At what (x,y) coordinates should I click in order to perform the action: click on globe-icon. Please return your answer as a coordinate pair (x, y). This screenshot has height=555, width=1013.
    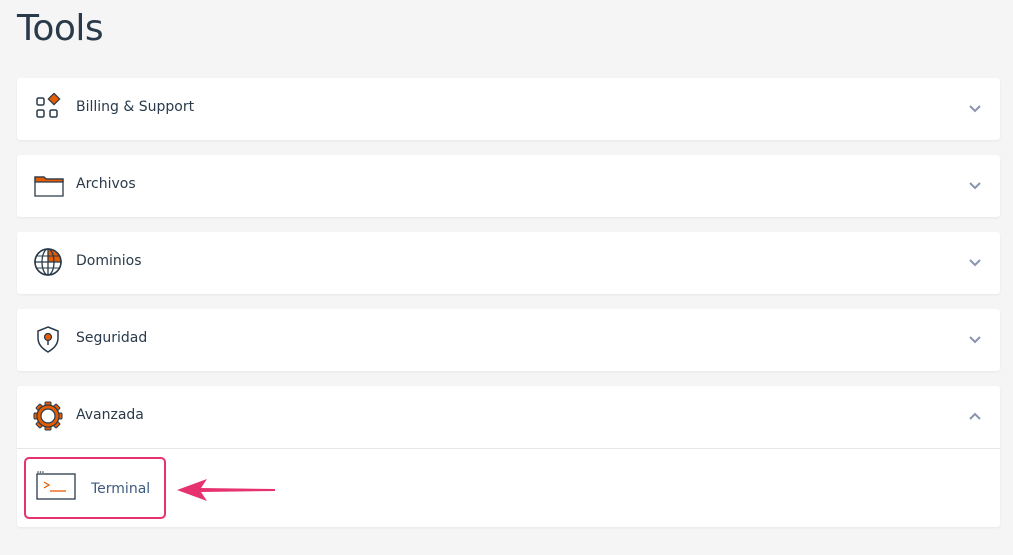
    Looking at the image, I should click on (48, 262).